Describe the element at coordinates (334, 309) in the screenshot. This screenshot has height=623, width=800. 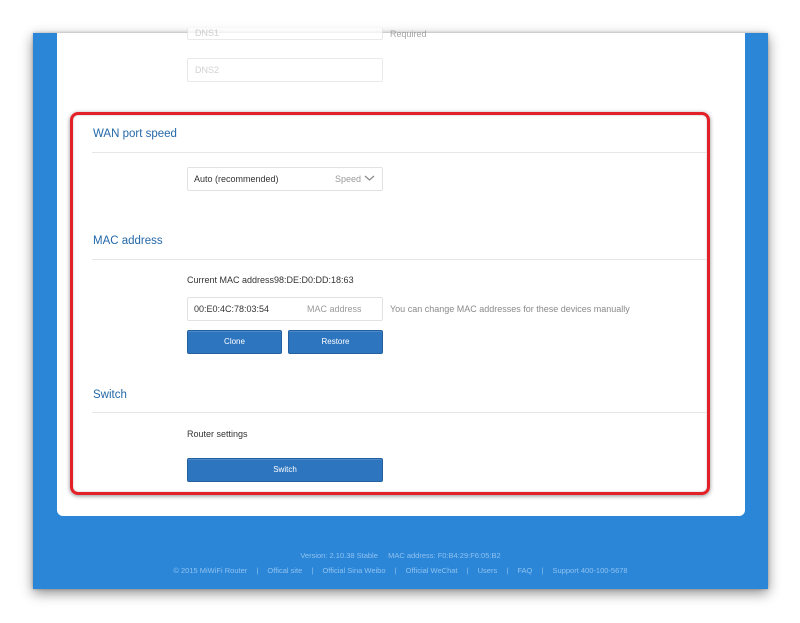
I see `mac-address-label: MAC address` at that location.